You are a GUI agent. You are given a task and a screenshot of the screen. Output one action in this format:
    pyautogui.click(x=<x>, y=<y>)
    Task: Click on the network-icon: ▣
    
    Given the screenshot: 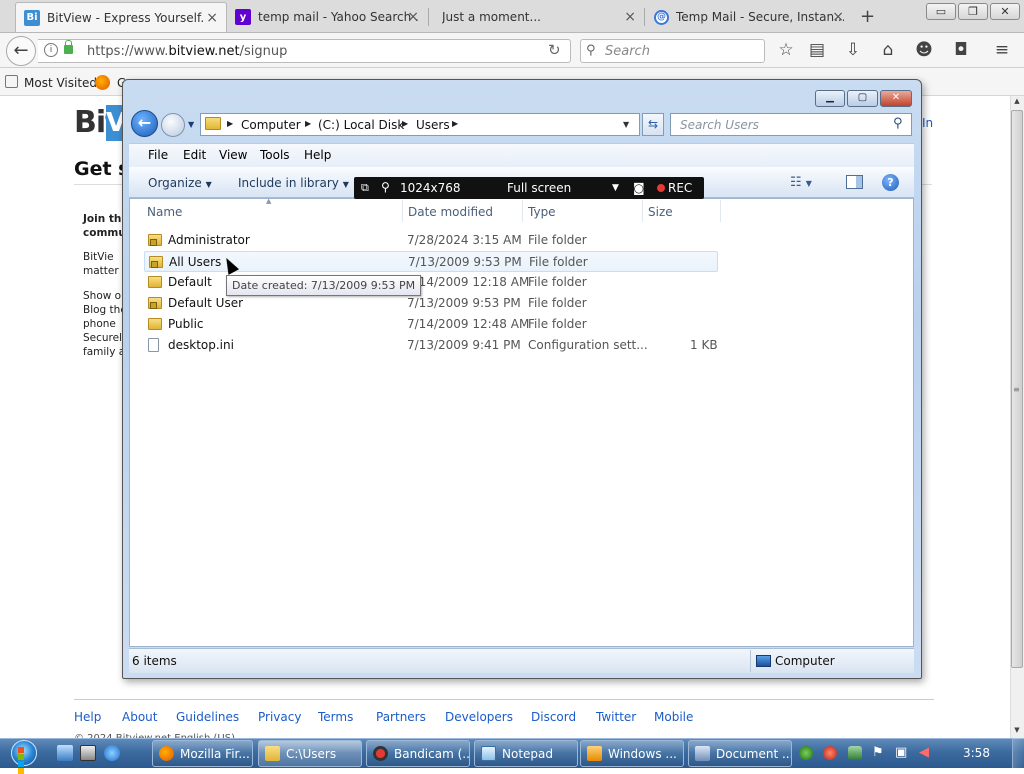 What is the action you would take?
    pyautogui.click(x=902, y=753)
    